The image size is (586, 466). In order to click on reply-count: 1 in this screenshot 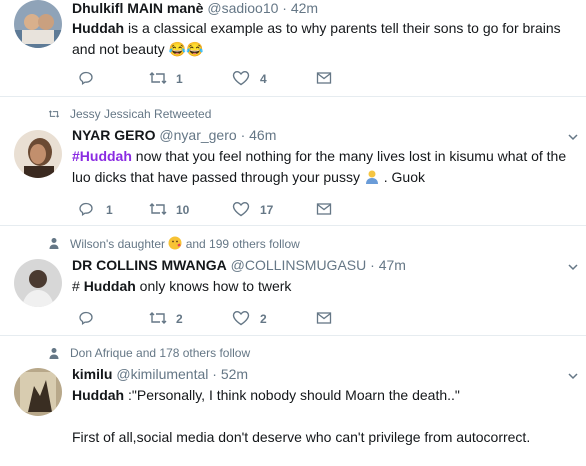, I will do `click(109, 210)`.